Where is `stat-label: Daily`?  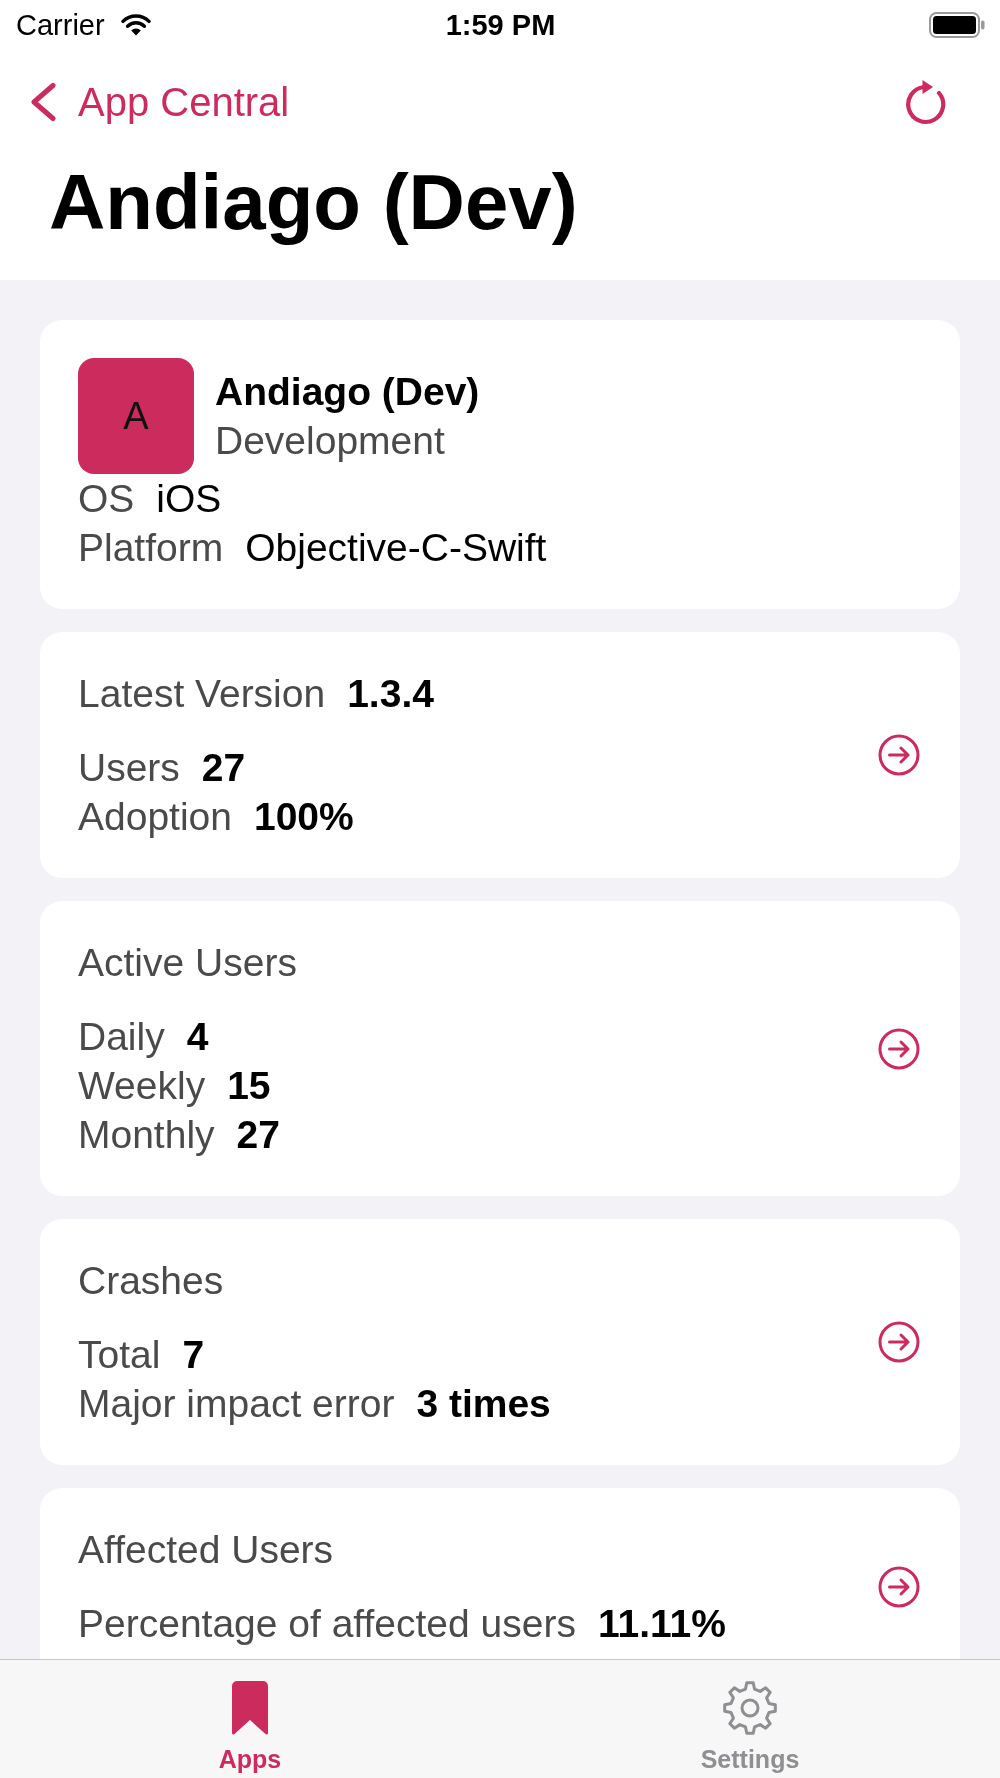 stat-label: Daily is located at coordinates (121, 1037).